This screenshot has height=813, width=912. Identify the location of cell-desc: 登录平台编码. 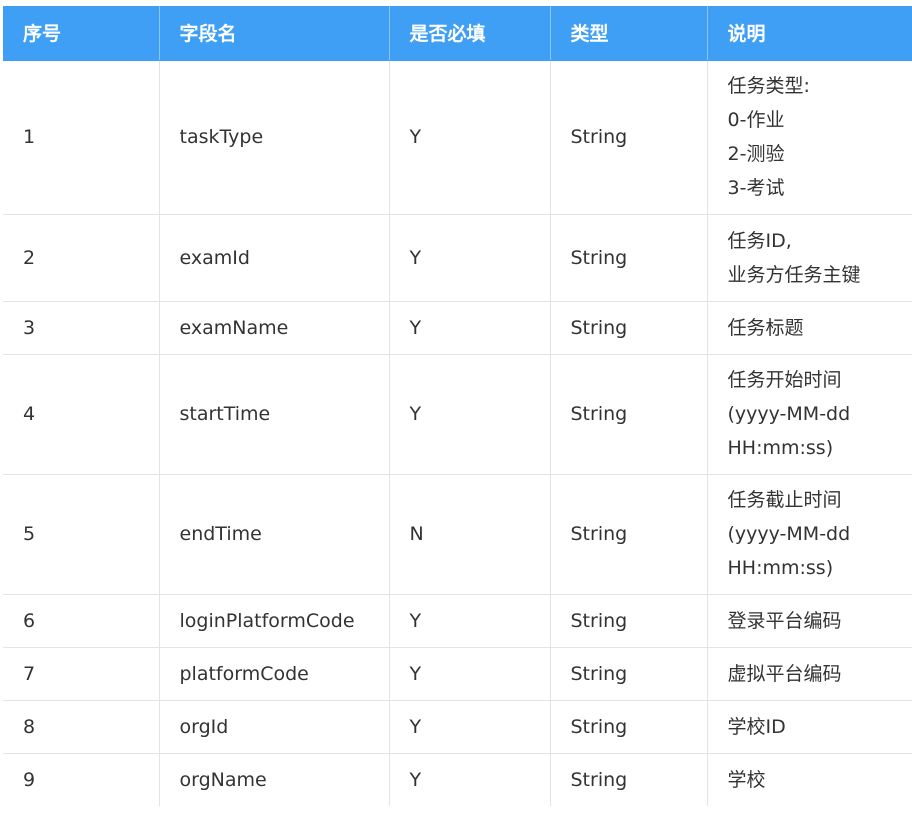
(809, 621).